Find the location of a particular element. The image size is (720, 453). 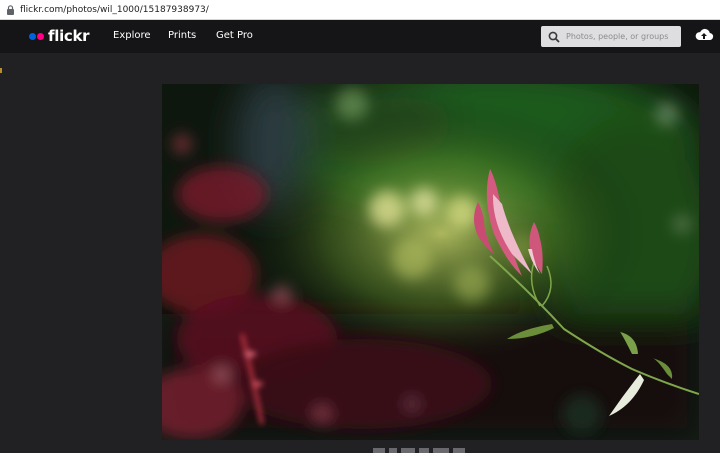

search-input: Photos, people, or groups is located at coordinates (611, 36).